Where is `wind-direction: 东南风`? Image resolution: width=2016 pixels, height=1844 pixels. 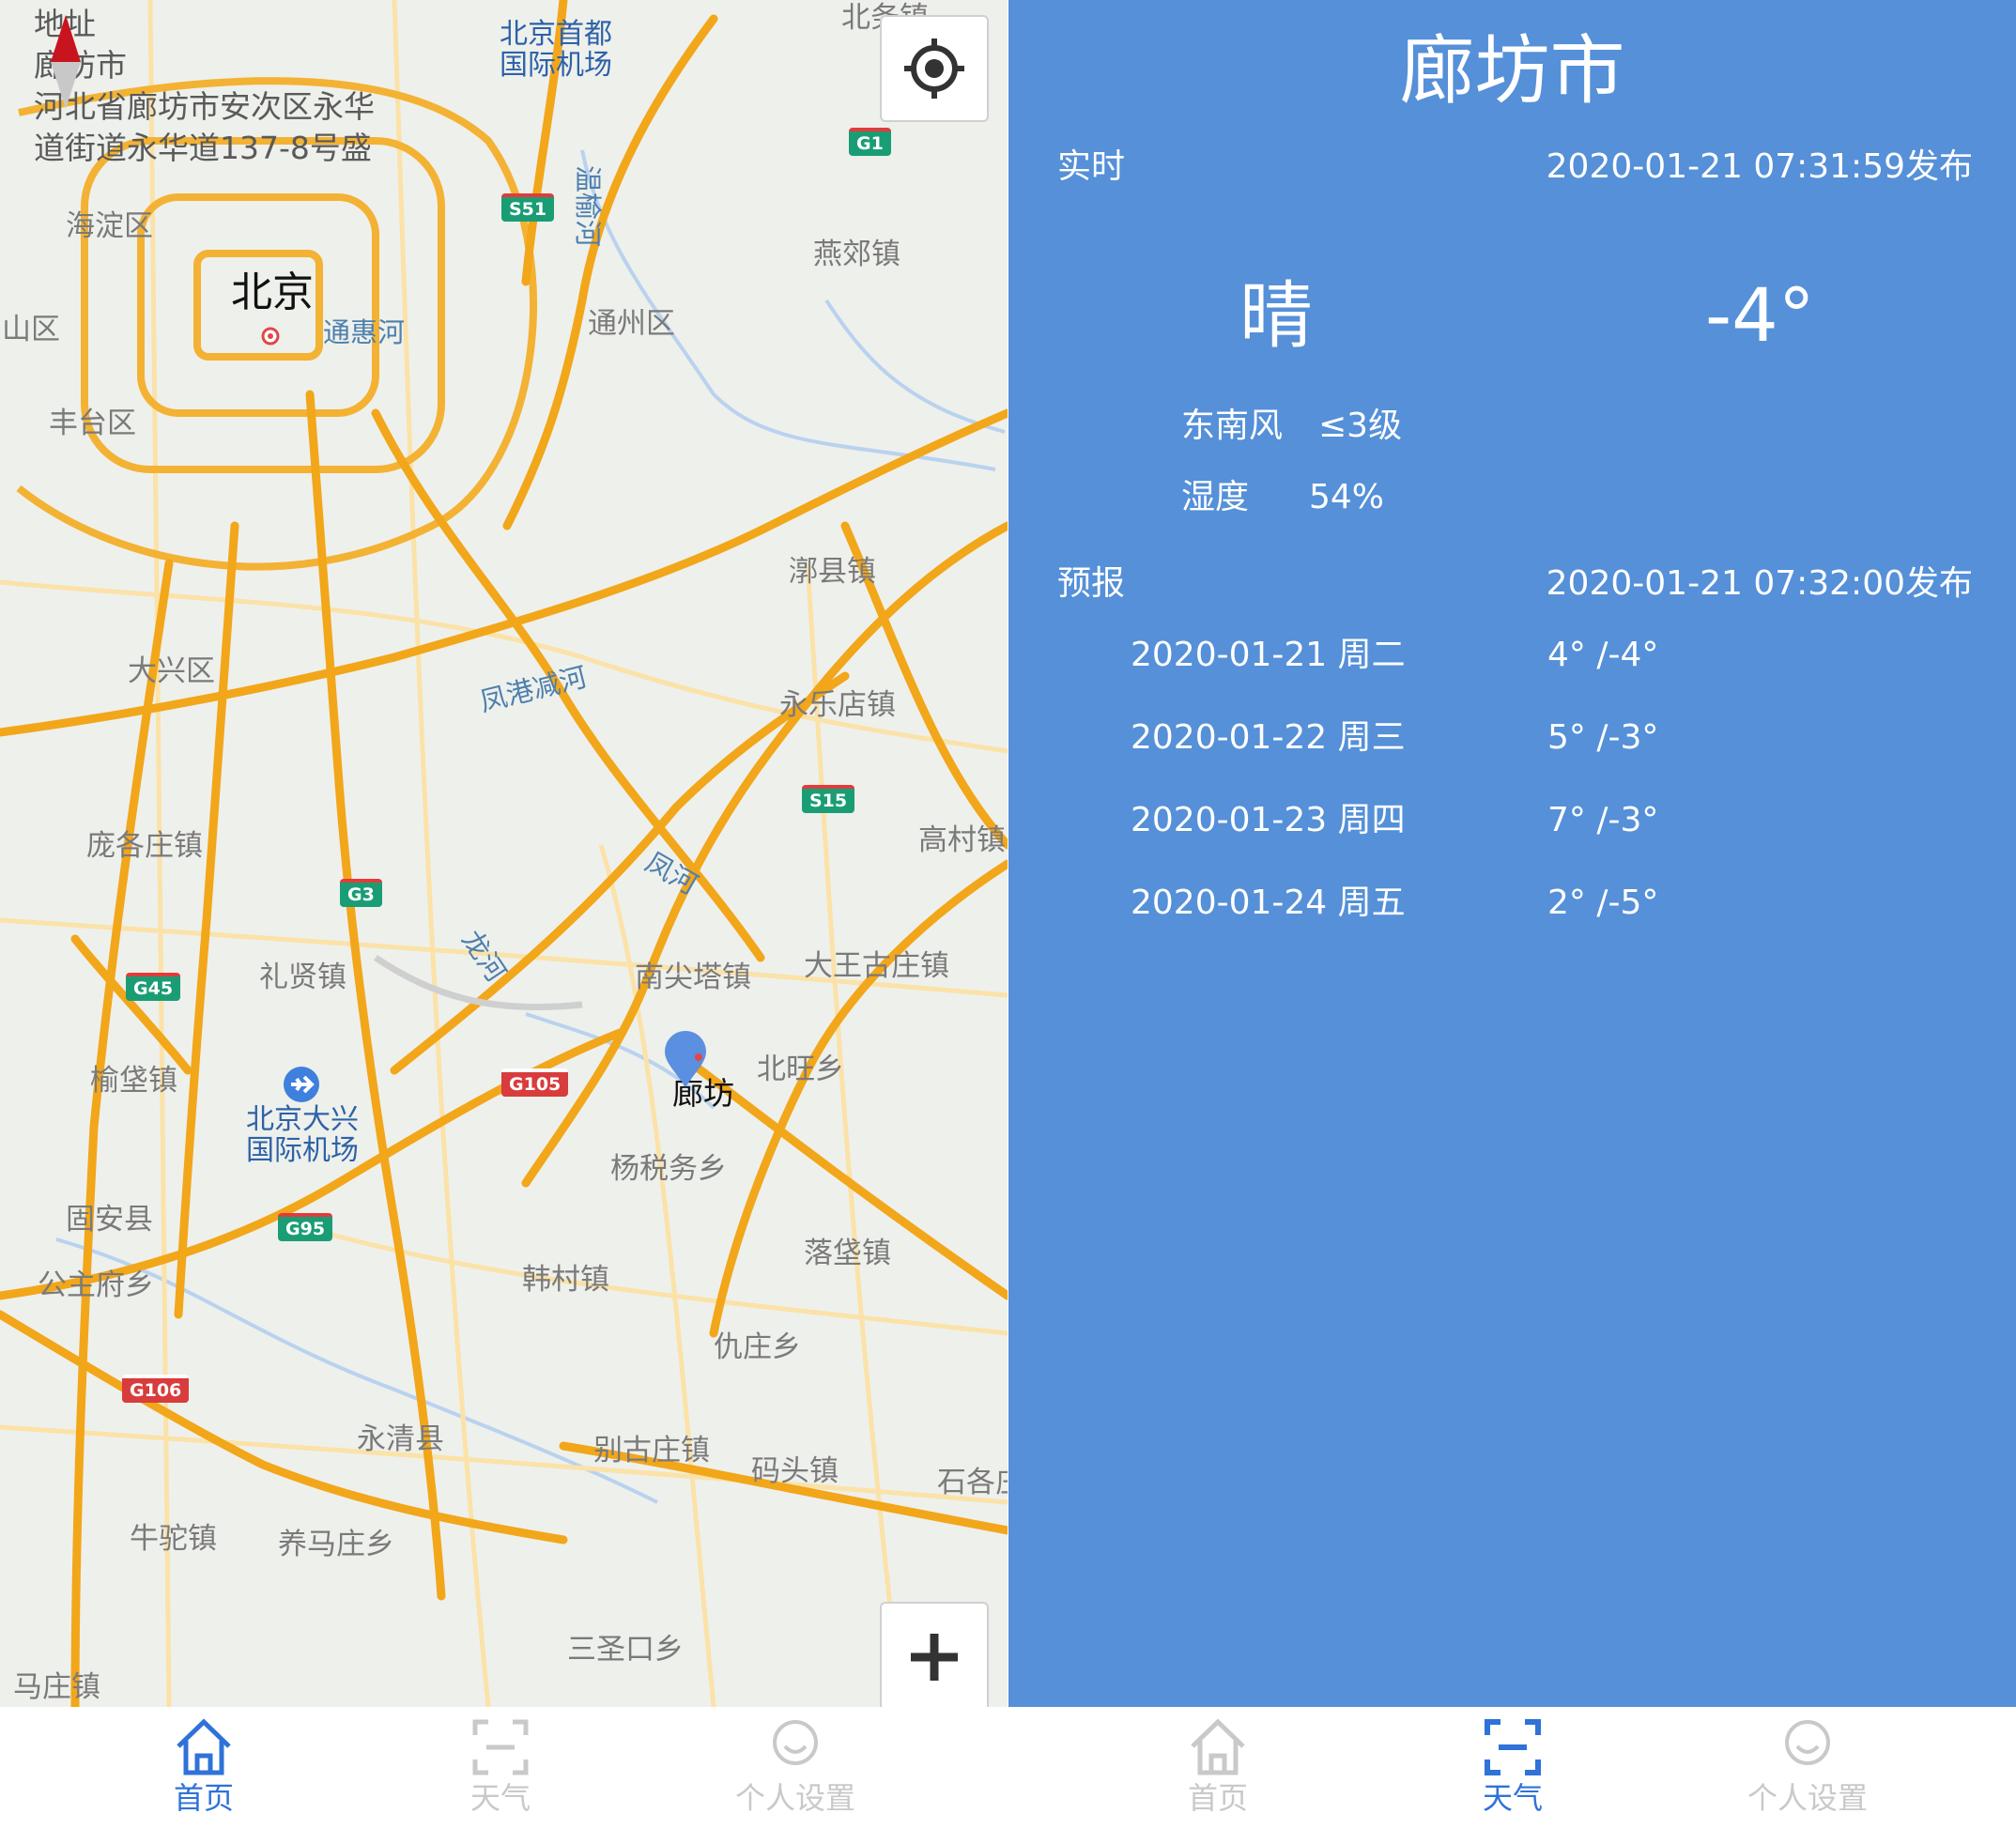
wind-direction: 东南风 is located at coordinates (1232, 426).